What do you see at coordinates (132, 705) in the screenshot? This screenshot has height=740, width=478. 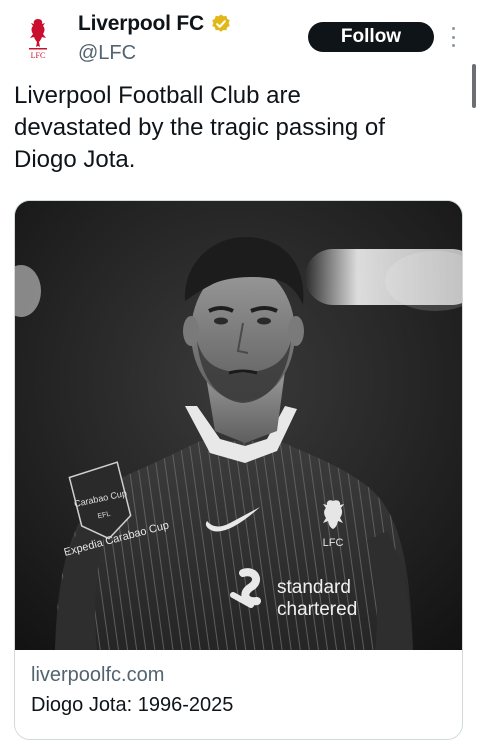 I see `link-title: Diogo Jota: 1996-2025` at bounding box center [132, 705].